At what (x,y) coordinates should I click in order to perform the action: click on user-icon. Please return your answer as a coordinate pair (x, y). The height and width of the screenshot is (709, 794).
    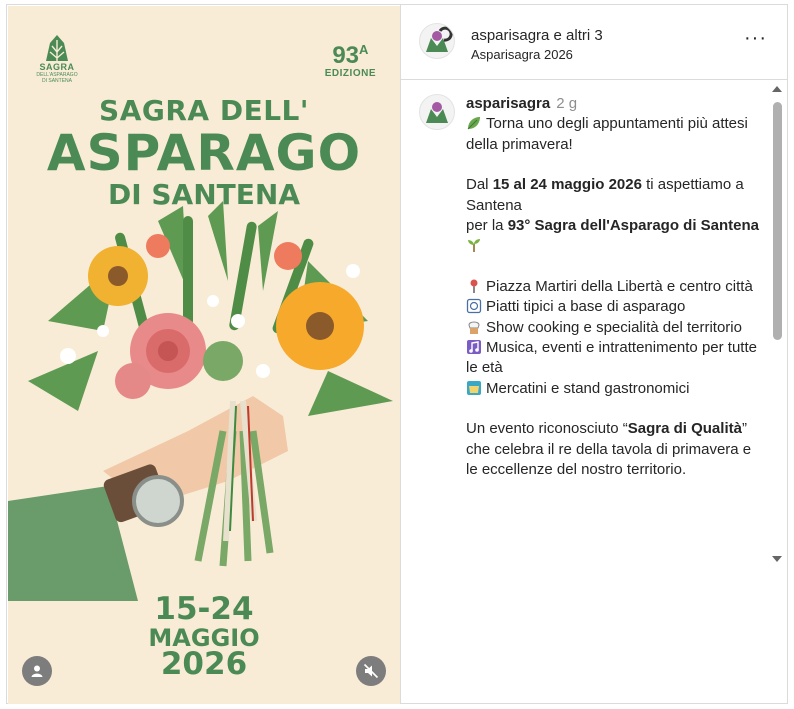
    Looking at the image, I should click on (37, 671).